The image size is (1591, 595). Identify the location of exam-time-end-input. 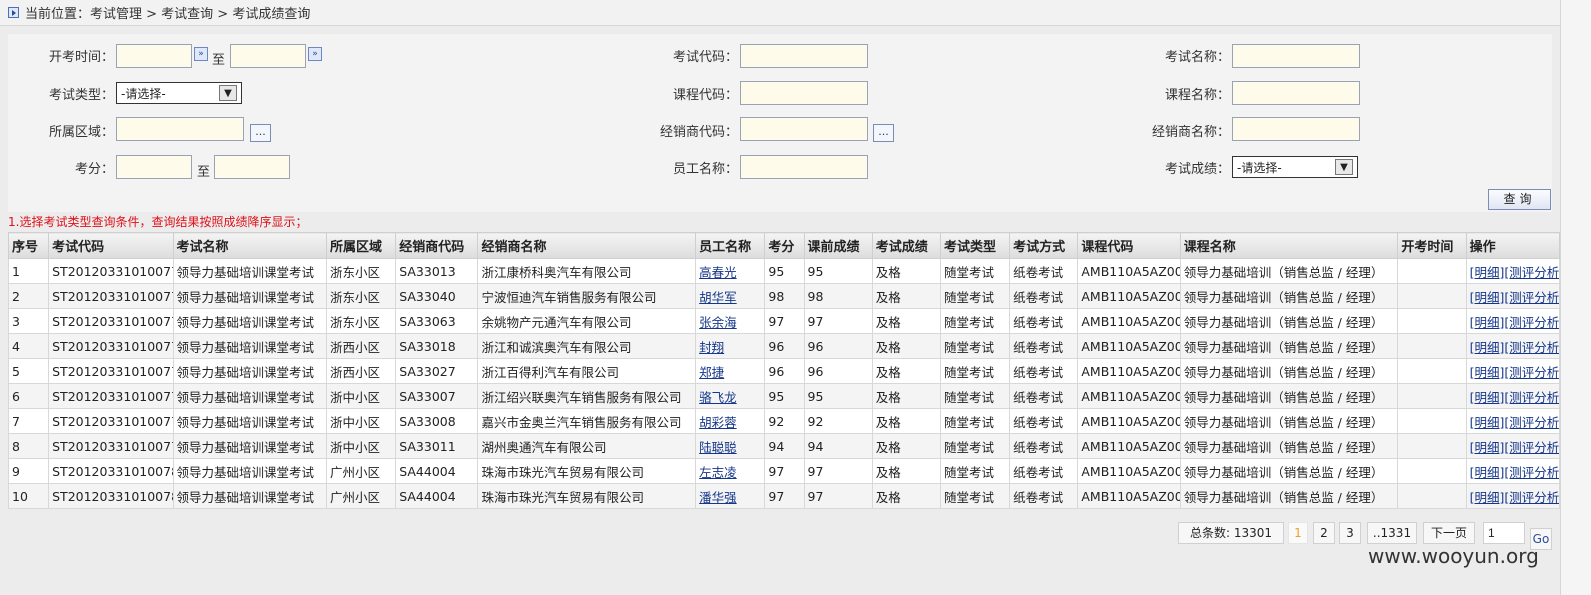
(268, 56).